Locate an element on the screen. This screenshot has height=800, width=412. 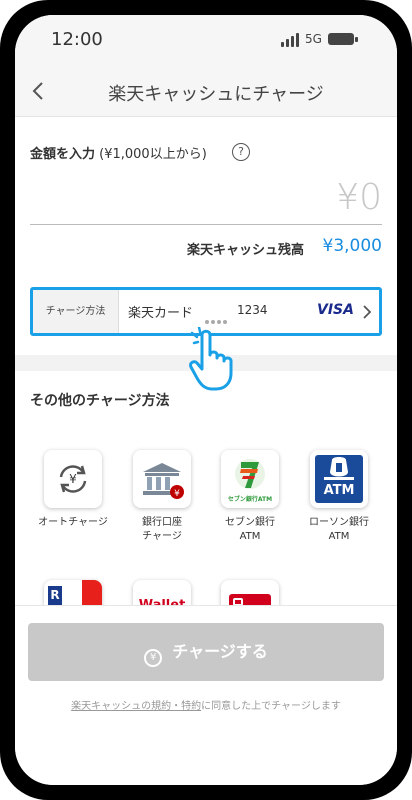
option-label: オートチャージ is located at coordinates (73, 522).